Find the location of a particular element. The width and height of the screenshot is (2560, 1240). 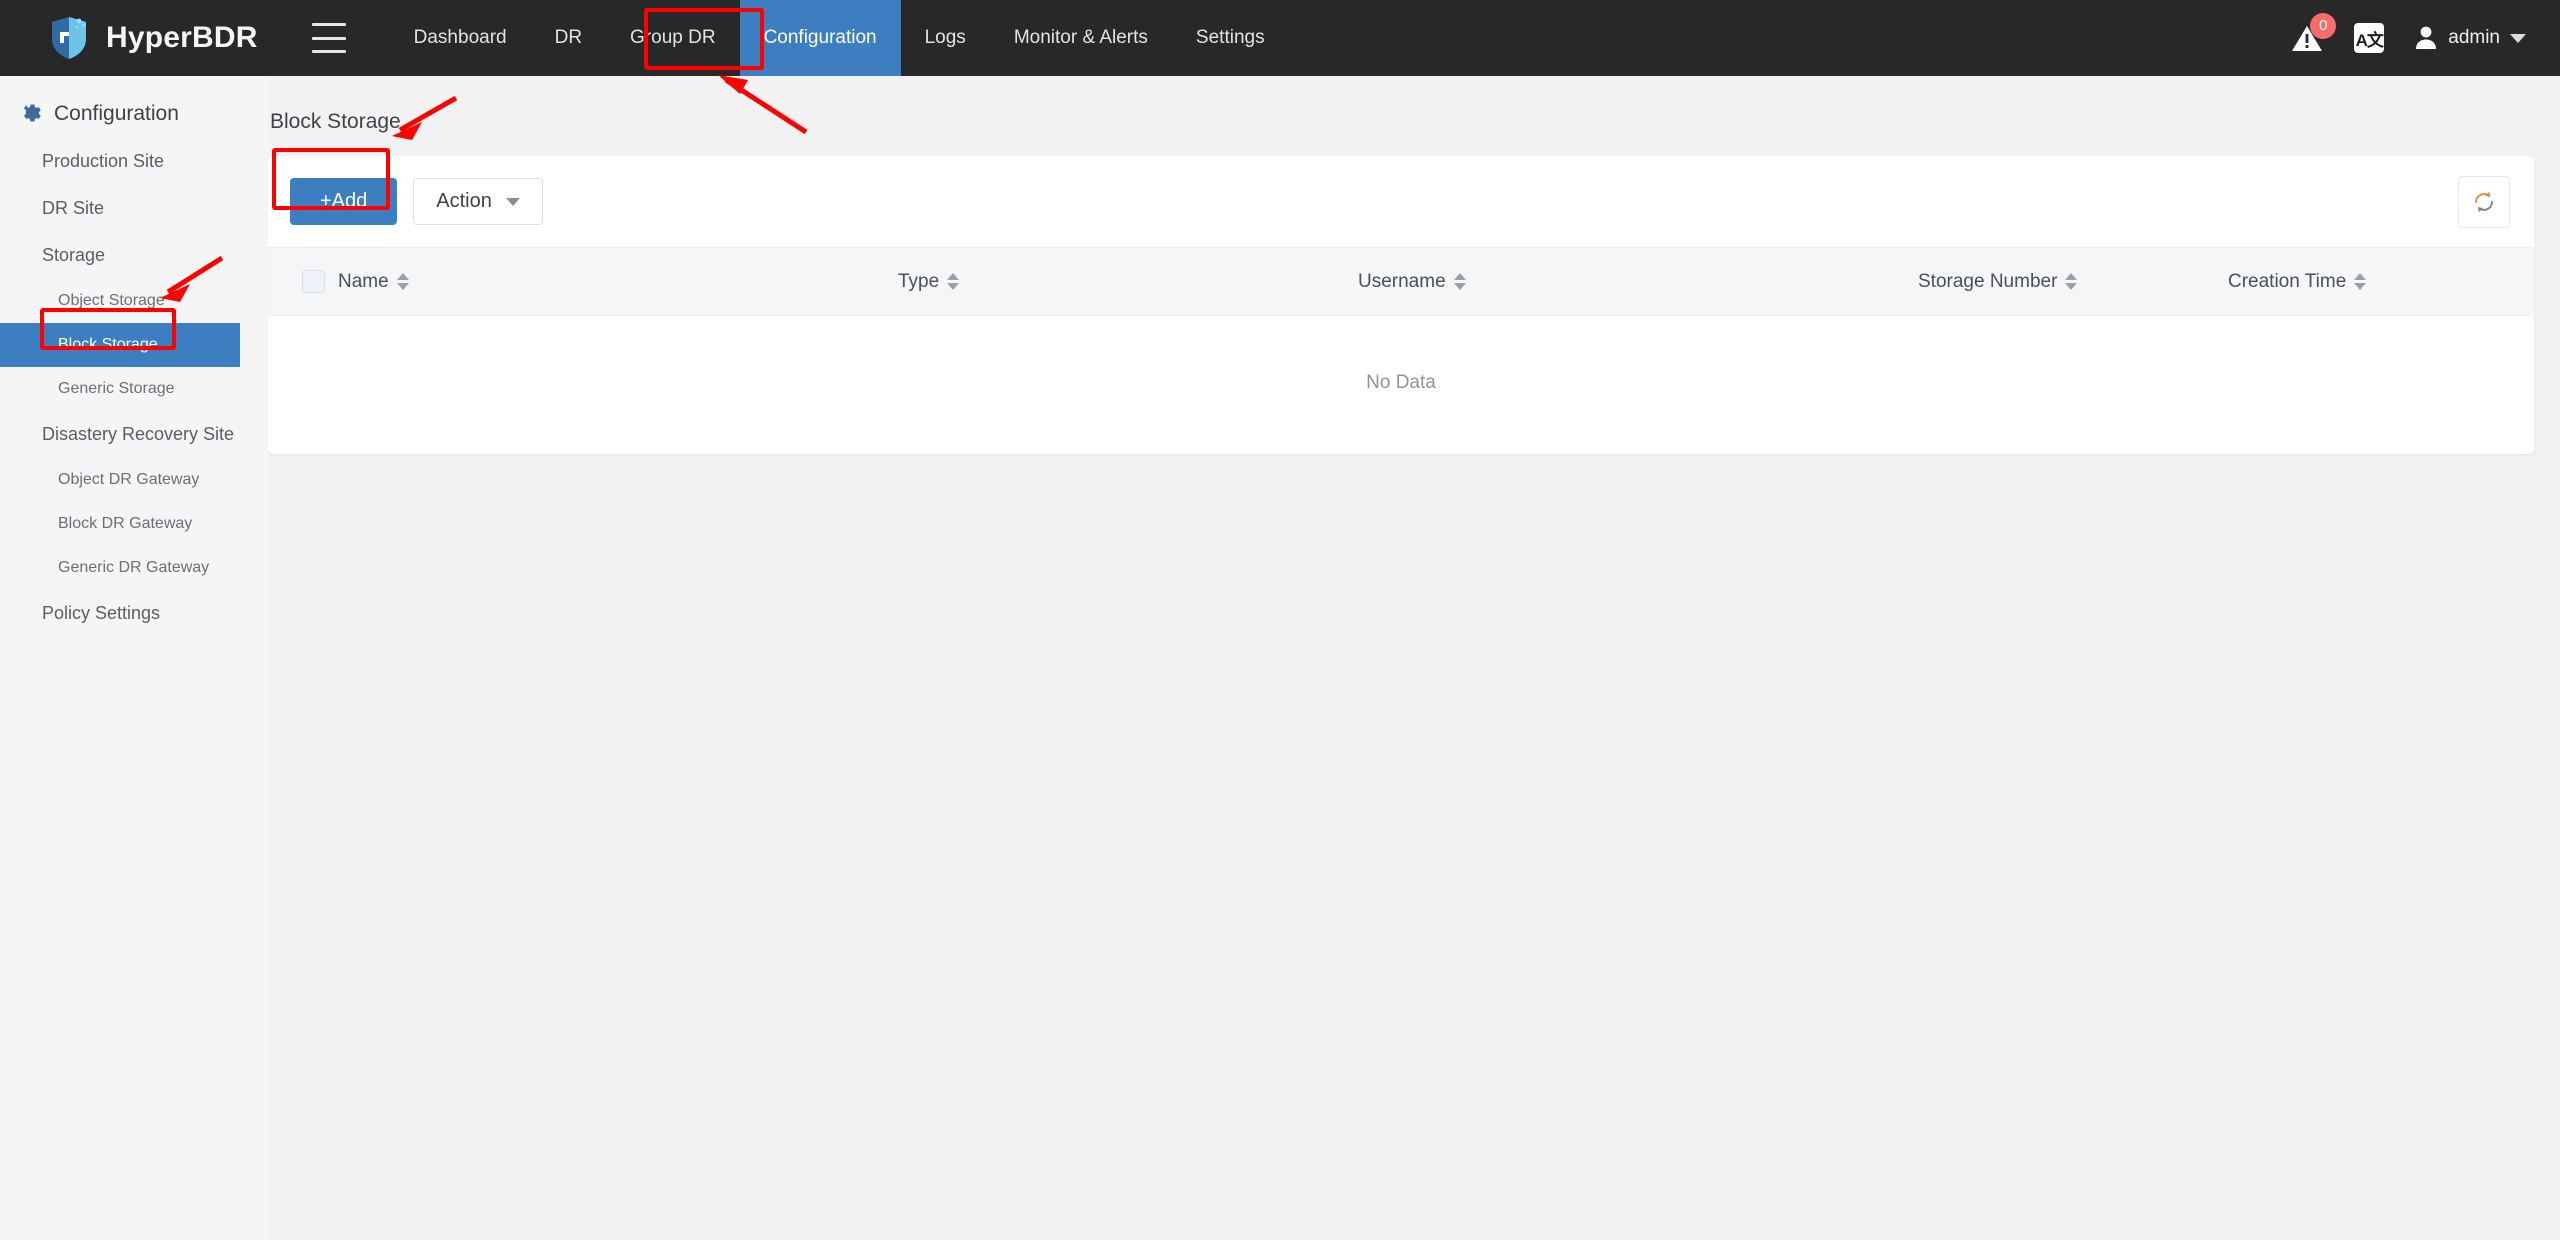

user-menu: admin is located at coordinates (2470, 38).